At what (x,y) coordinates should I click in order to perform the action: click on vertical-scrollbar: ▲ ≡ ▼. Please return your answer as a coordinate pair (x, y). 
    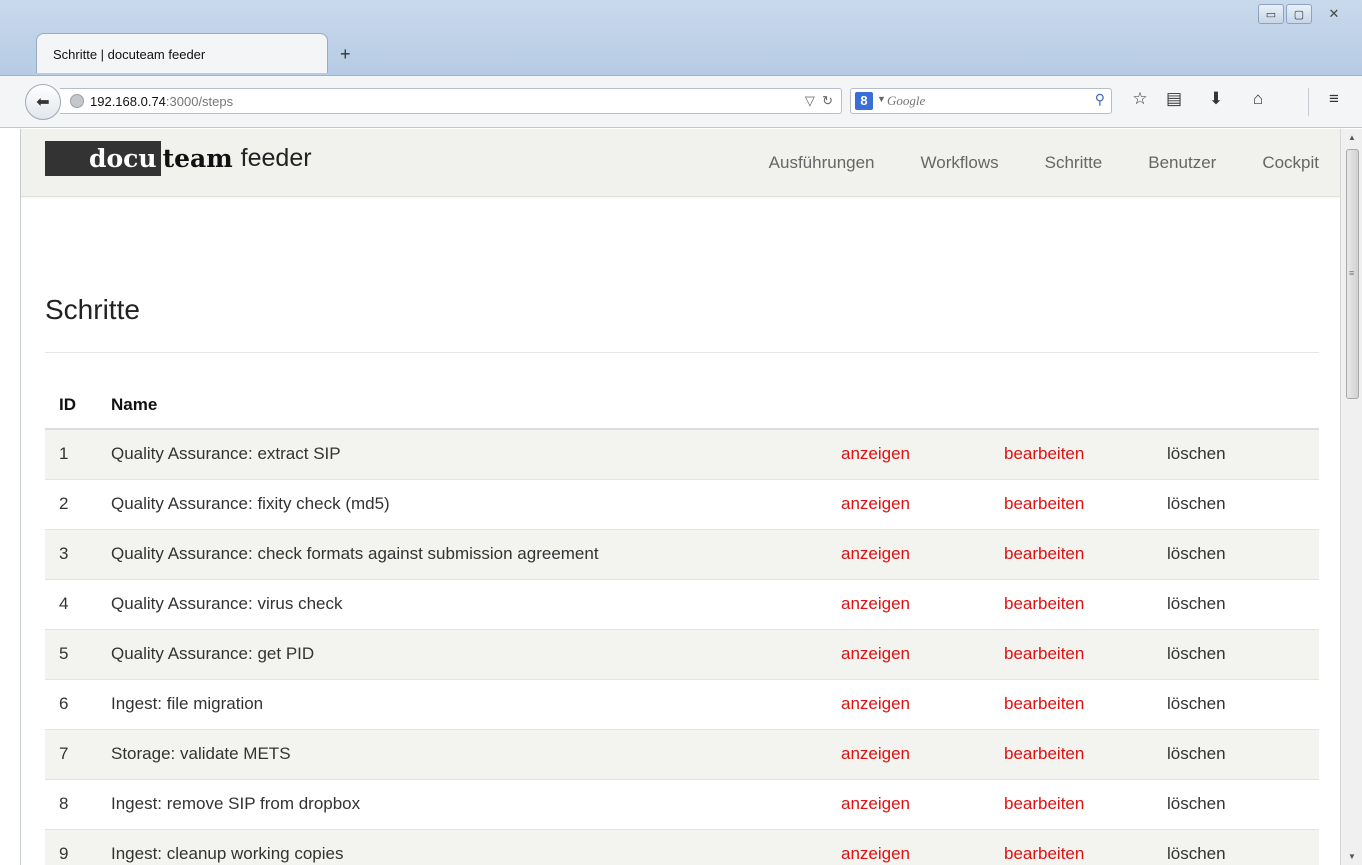
    Looking at the image, I should click on (1351, 497).